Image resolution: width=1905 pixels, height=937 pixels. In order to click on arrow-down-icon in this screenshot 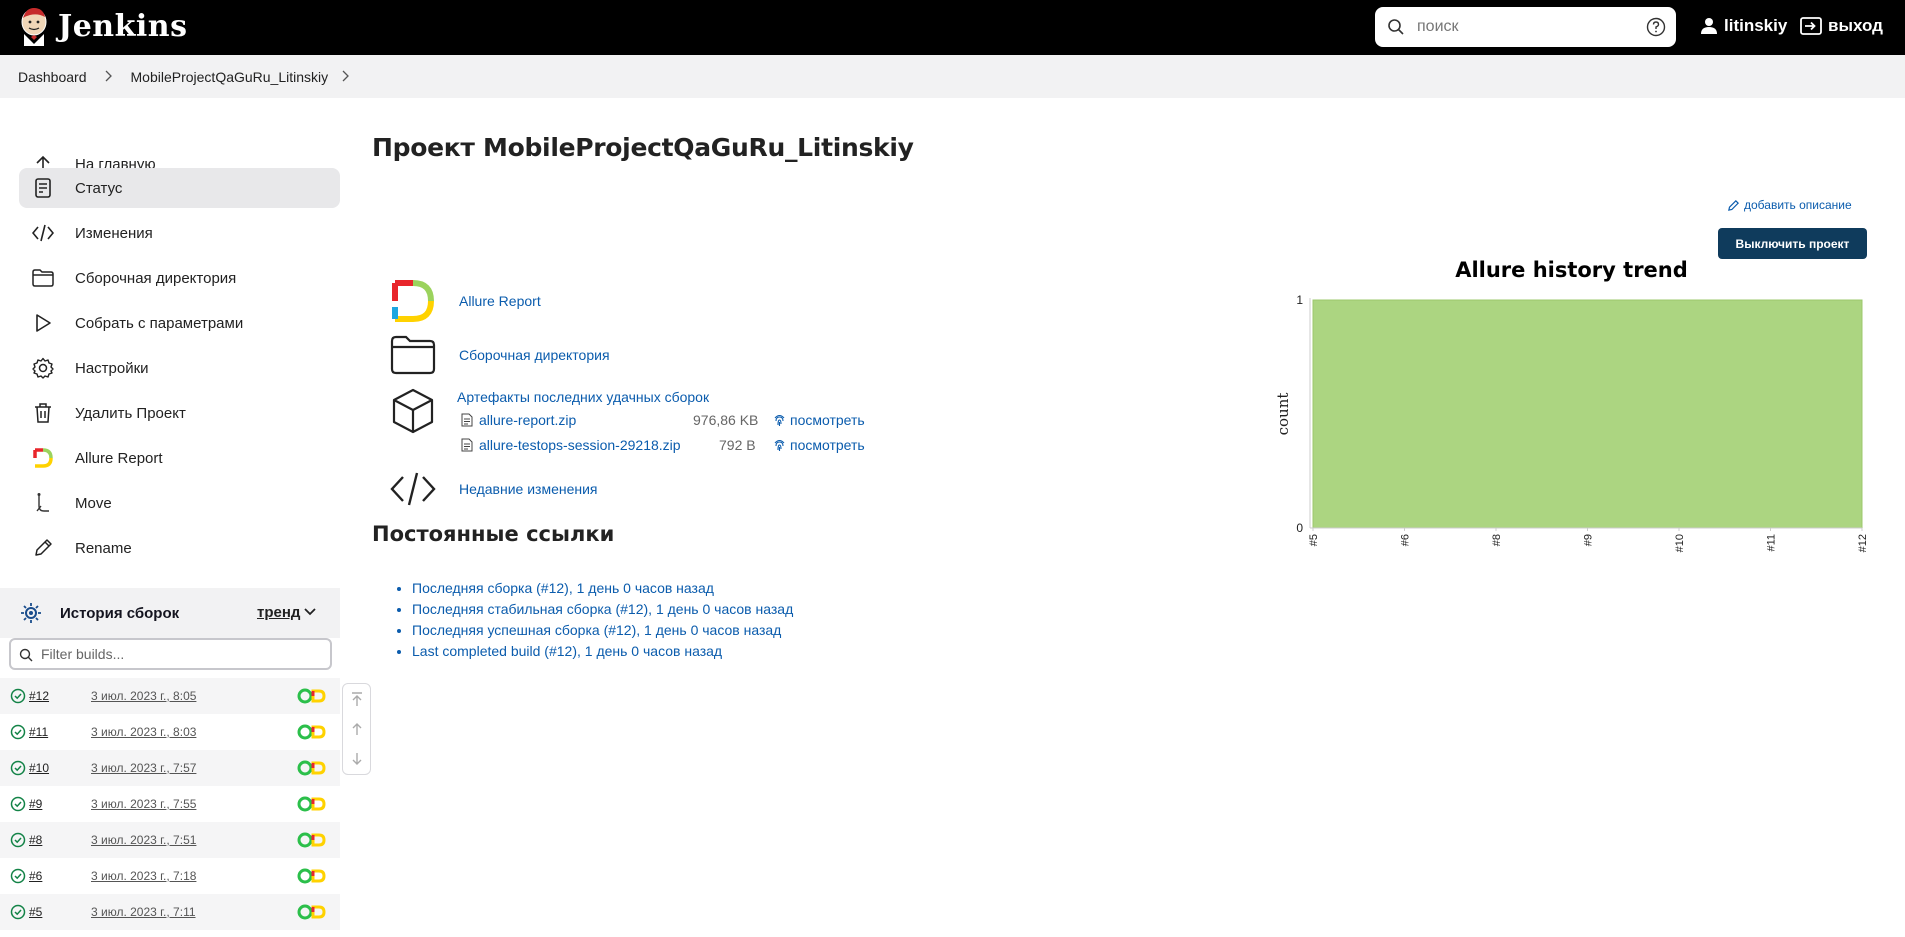, I will do `click(356, 759)`.